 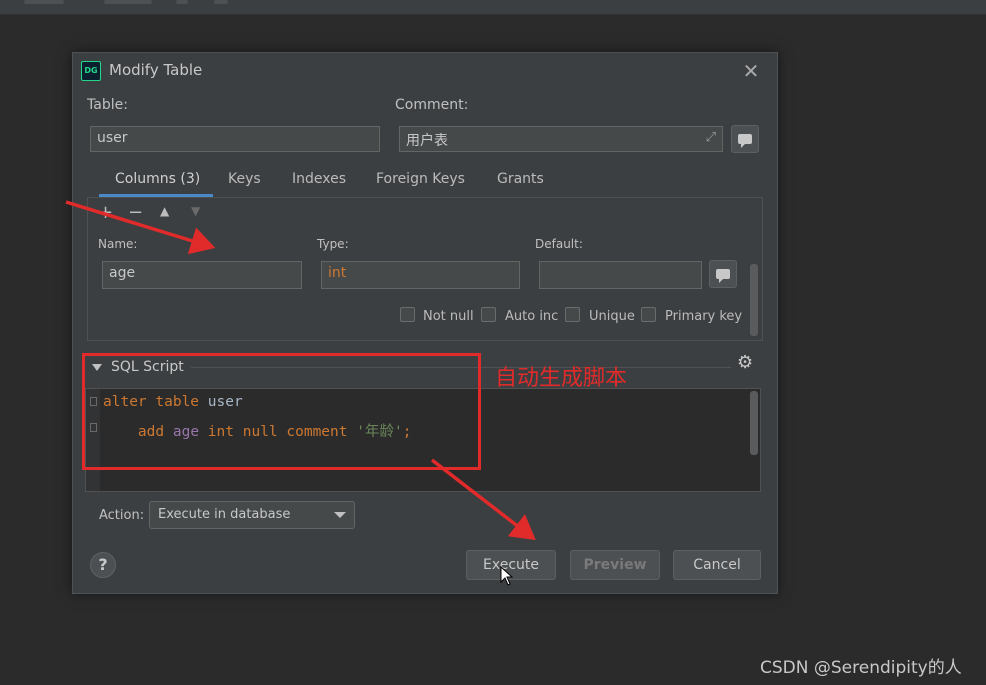 What do you see at coordinates (483, 499) in the screenshot?
I see `arrow-to-execute` at bounding box center [483, 499].